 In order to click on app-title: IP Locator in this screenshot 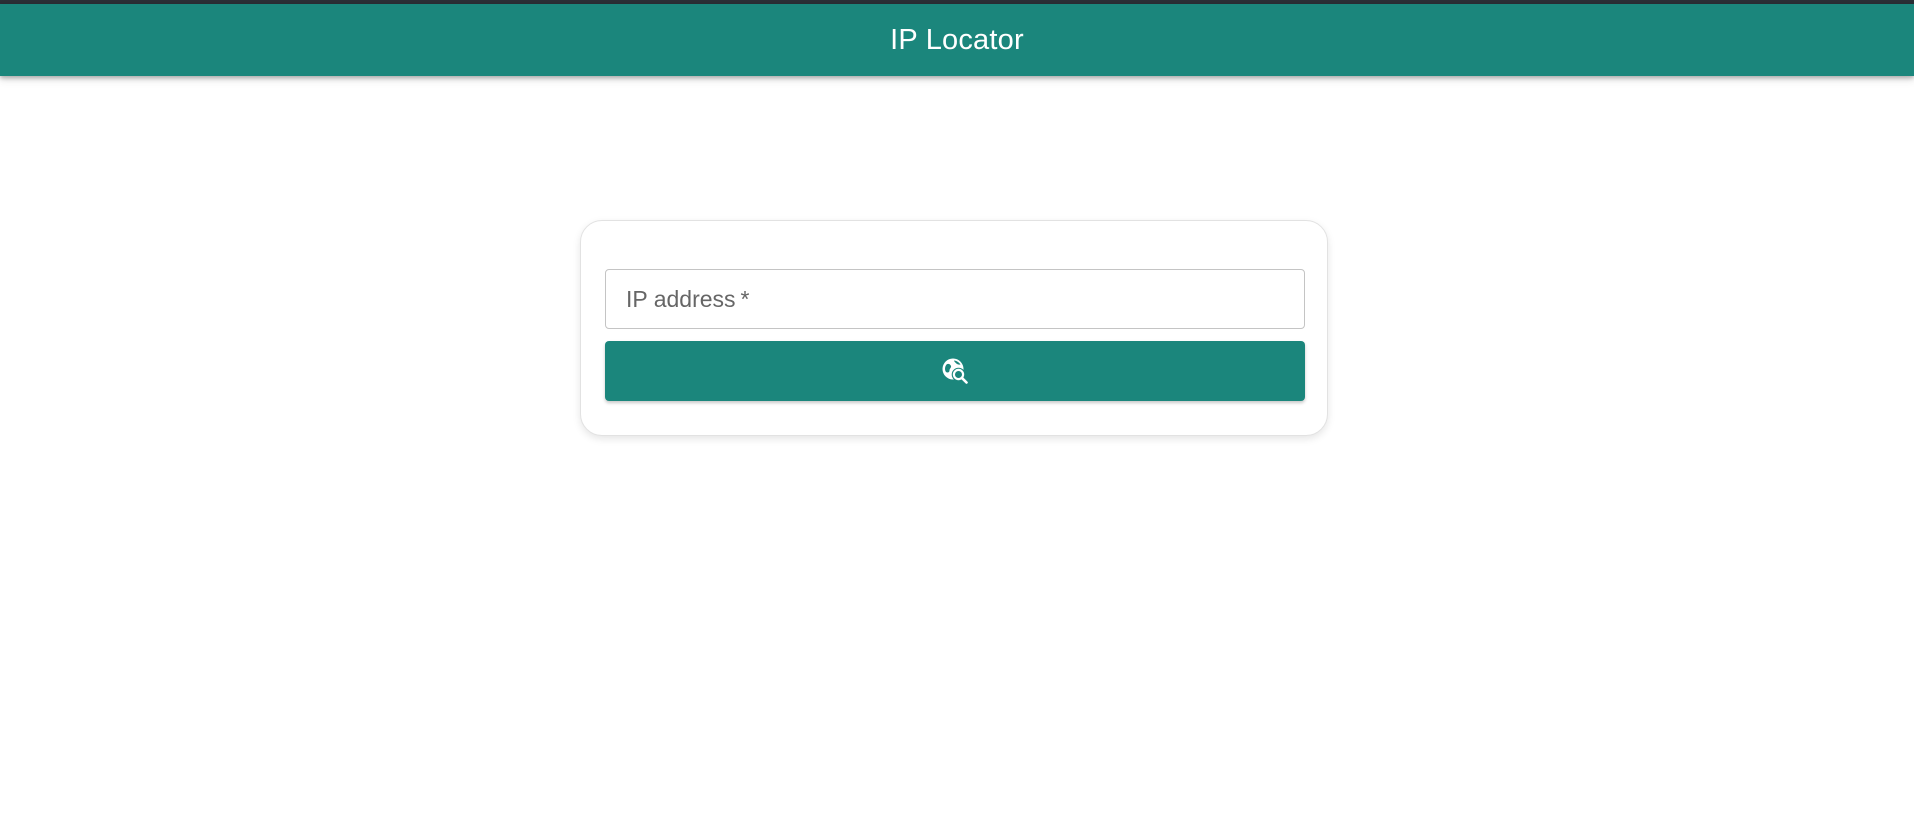, I will do `click(957, 39)`.